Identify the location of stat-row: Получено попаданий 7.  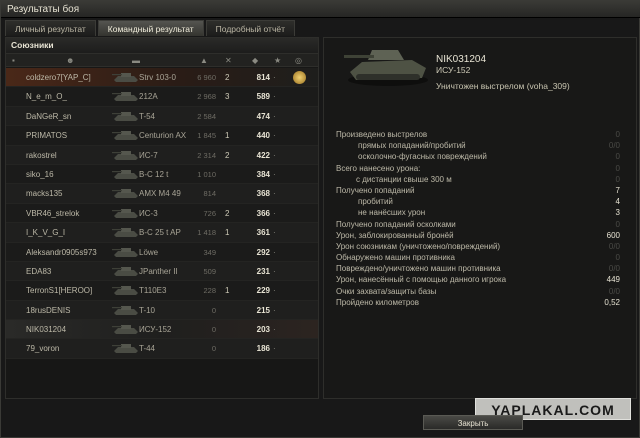
(484, 190).